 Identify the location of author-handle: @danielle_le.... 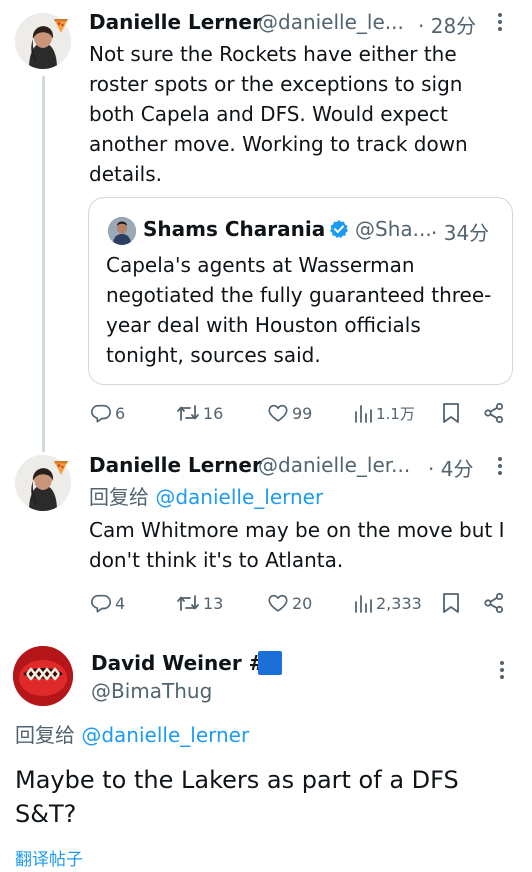
(331, 22).